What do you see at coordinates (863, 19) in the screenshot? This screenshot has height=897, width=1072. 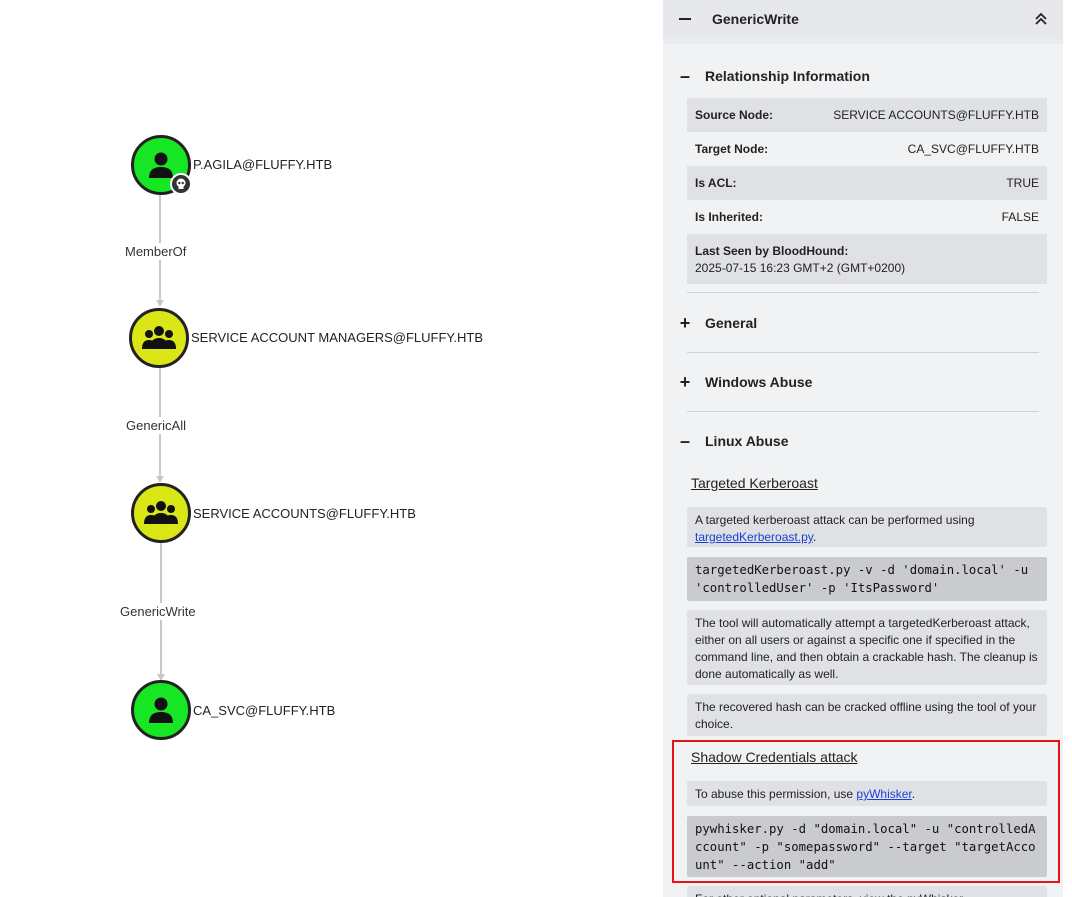 I see `panel-header: GenericWrite` at bounding box center [863, 19].